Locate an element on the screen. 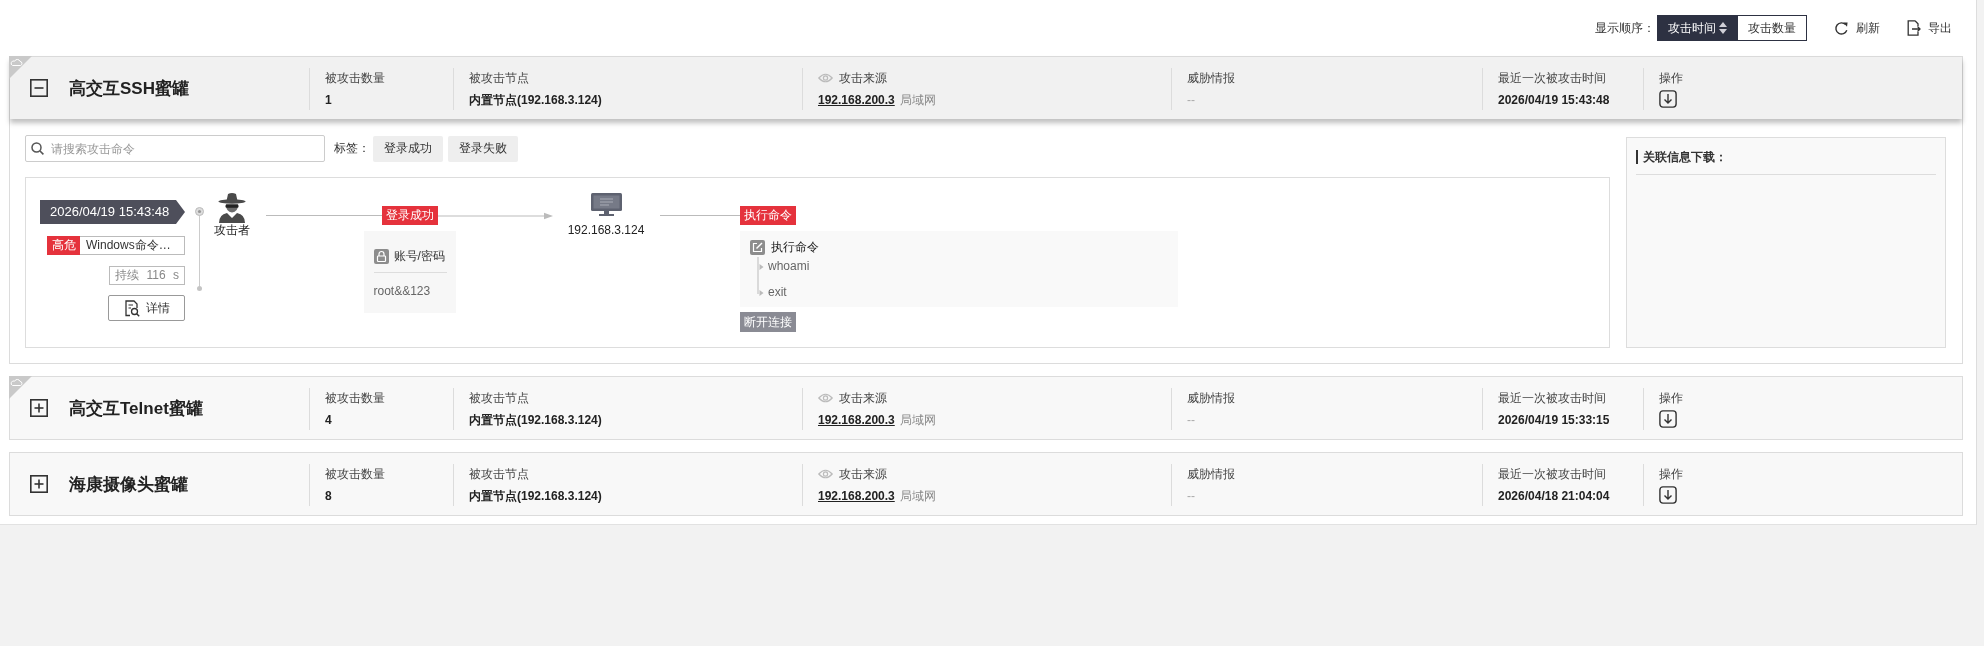  command-text: whoami is located at coordinates (789, 266).